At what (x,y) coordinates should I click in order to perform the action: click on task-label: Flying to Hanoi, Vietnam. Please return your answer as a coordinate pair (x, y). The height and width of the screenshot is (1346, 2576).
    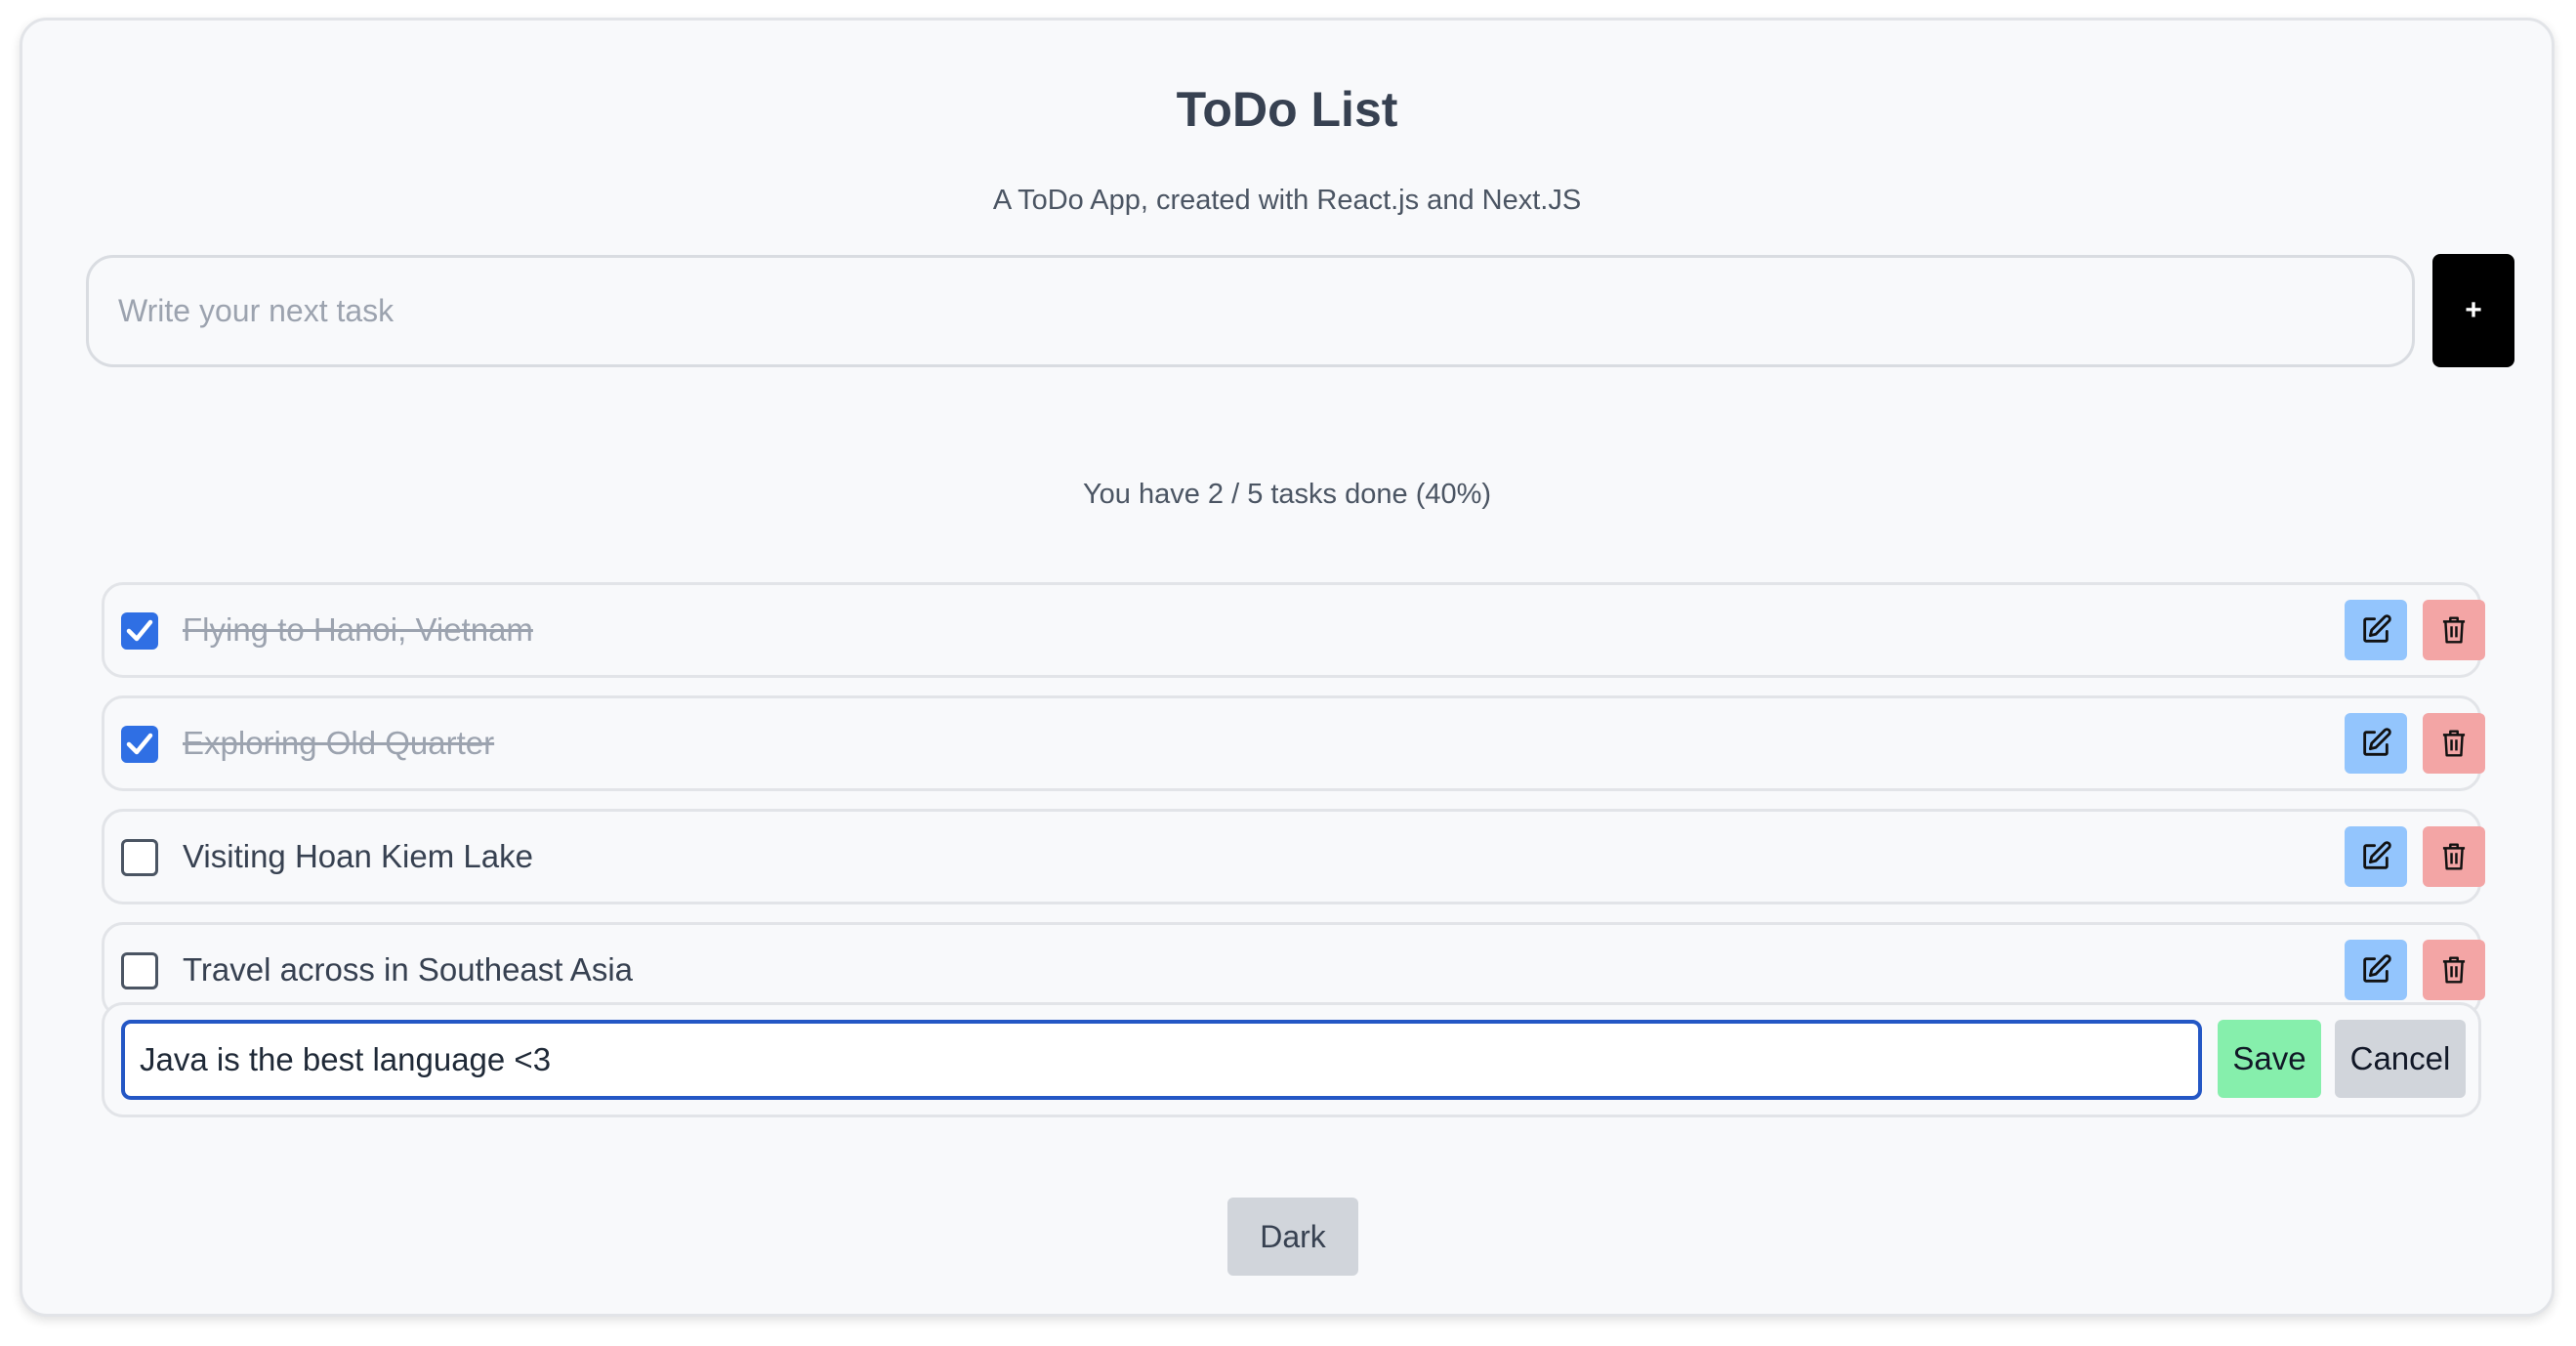
    Looking at the image, I should click on (358, 629).